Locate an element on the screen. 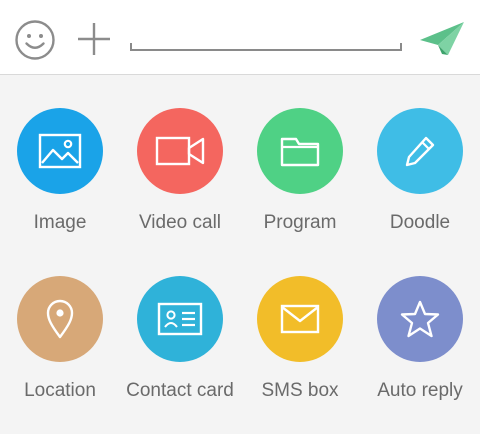  map-pin-icon is located at coordinates (60, 319).